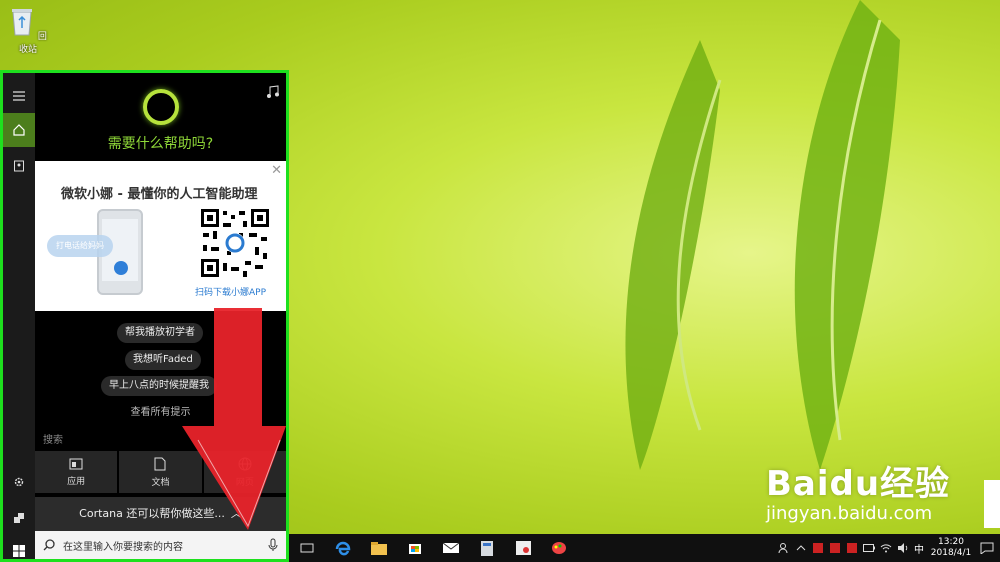 The width and height of the screenshot is (1000, 562). I want to click on store-button, so click(415, 548).